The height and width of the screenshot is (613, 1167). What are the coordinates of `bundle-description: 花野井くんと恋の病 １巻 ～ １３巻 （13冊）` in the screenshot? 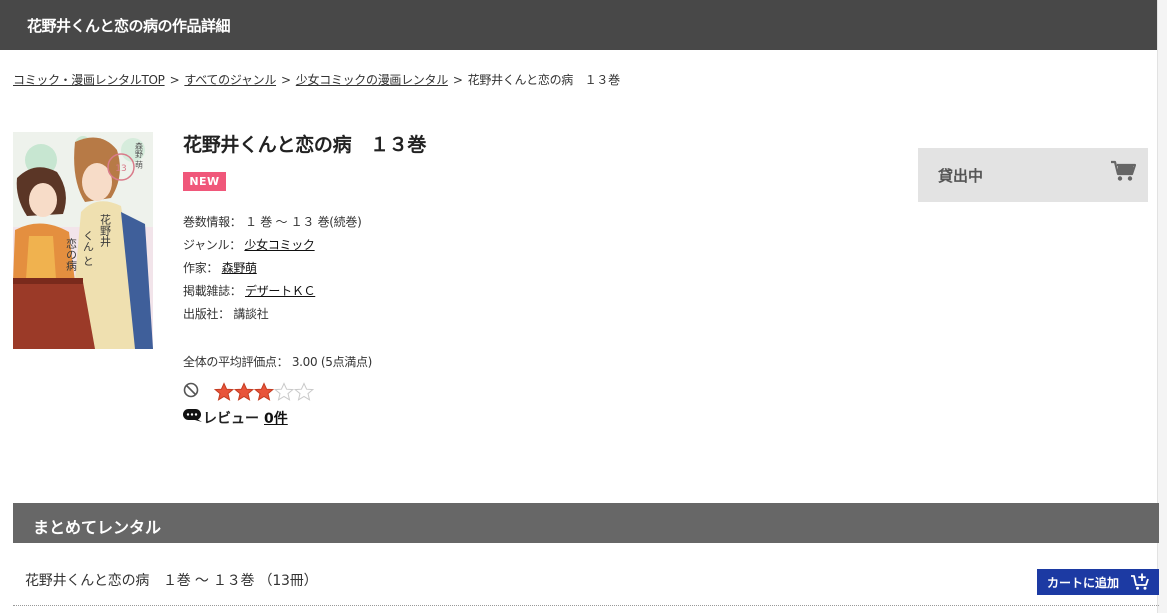 It's located at (171, 581).